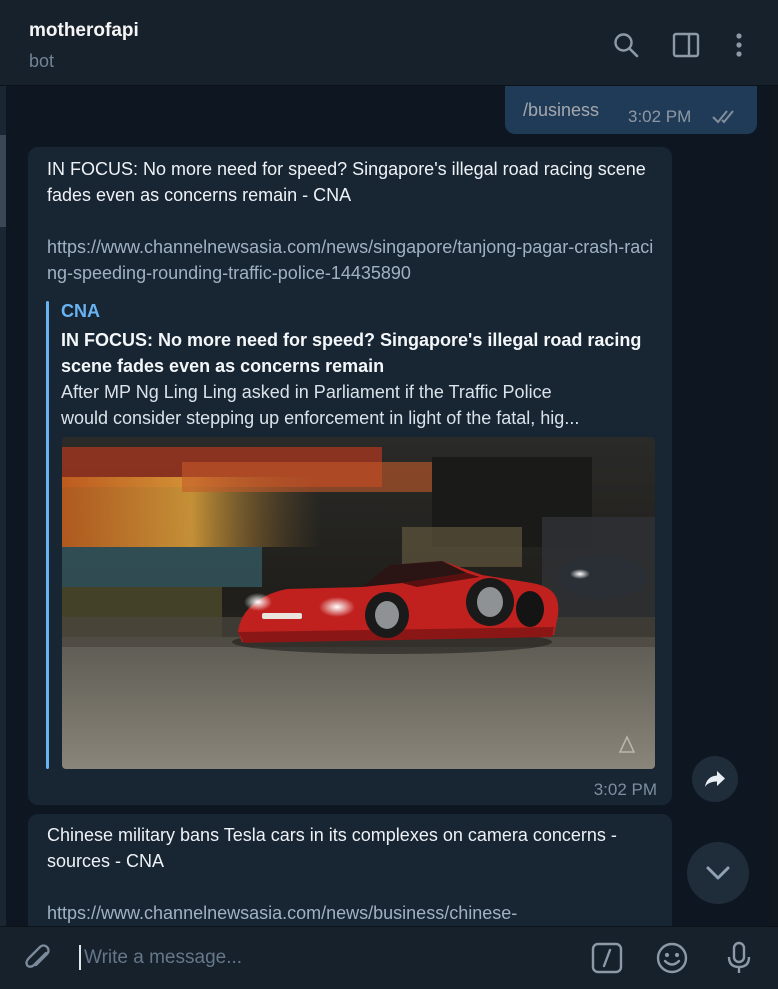  What do you see at coordinates (80, 311) in the screenshot?
I see `link-preview-site: CNA` at bounding box center [80, 311].